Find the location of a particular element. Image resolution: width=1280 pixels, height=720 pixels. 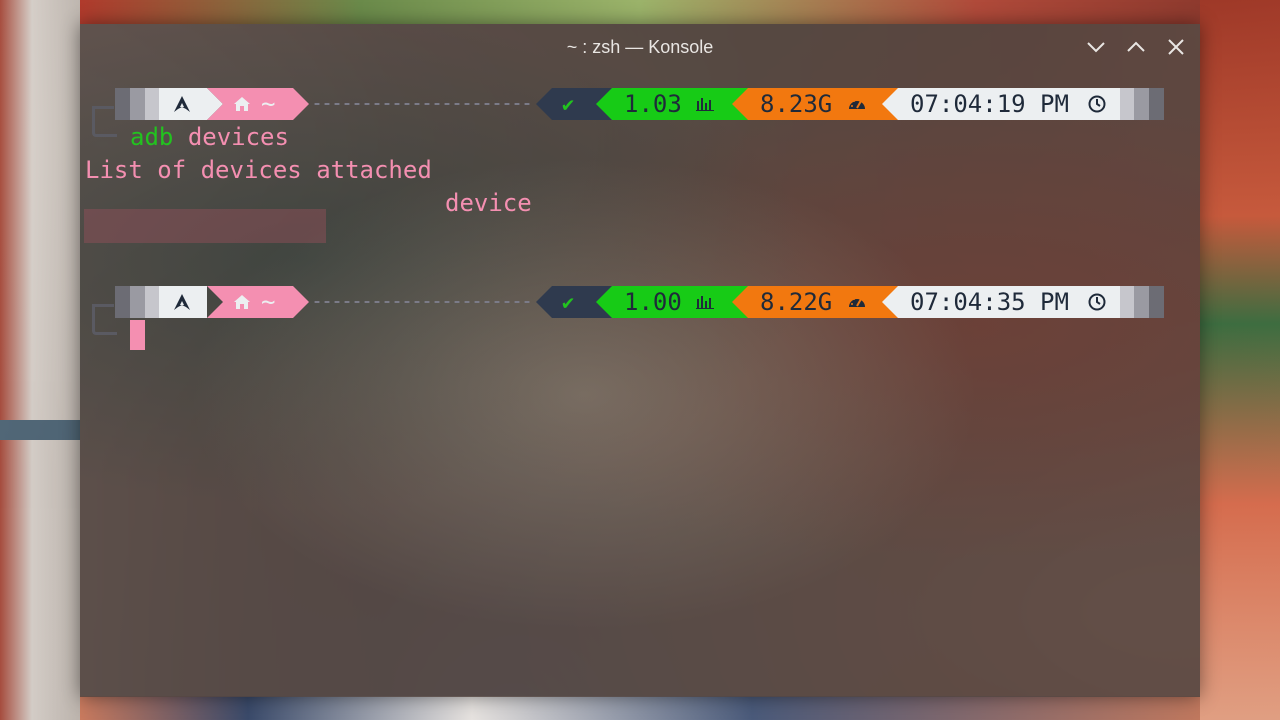

output-line: List of devices attached is located at coordinates (258, 170).